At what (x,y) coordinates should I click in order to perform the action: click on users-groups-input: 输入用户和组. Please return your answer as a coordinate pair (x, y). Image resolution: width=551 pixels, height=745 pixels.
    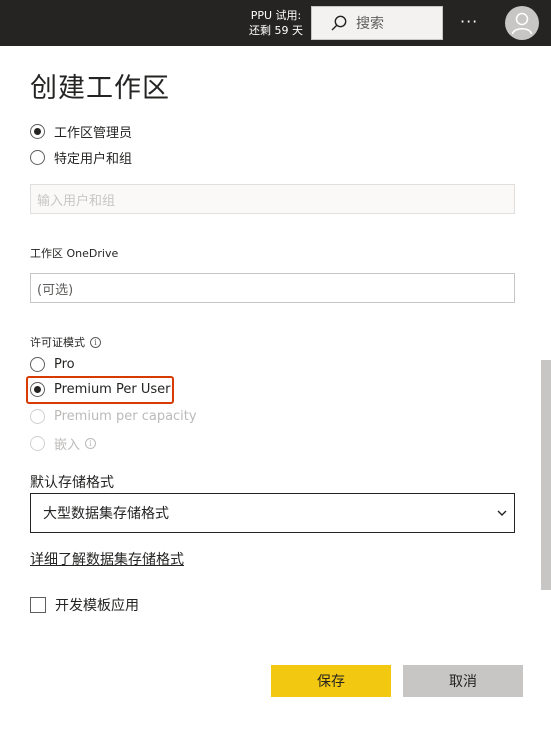
    Looking at the image, I should click on (272, 199).